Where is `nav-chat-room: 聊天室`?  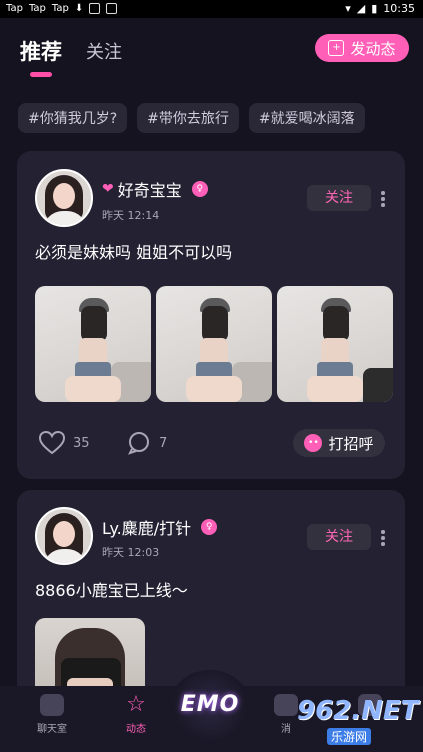 nav-chat-room: 聊天室 is located at coordinates (52, 714).